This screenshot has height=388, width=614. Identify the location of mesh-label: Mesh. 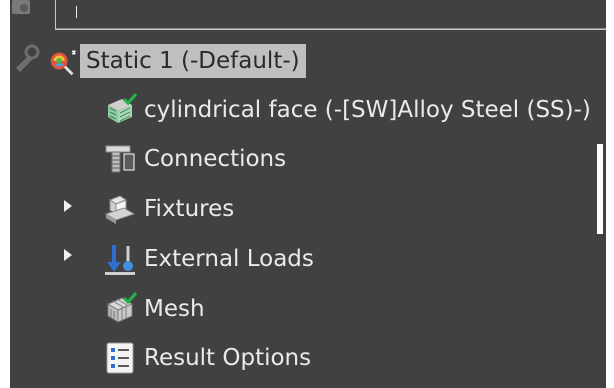
(174, 309).